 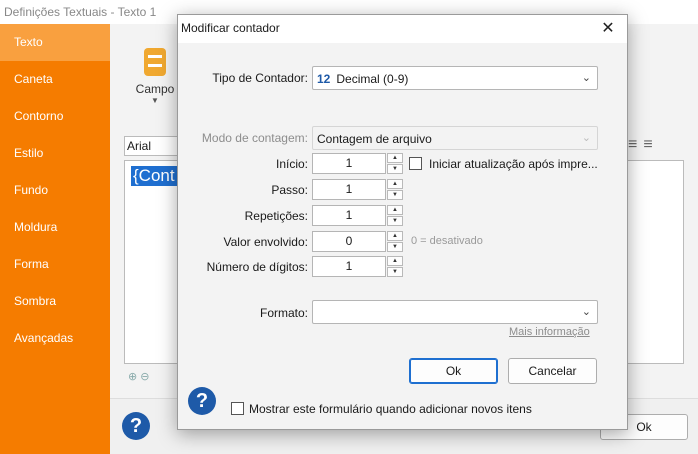 I want to click on start-input: 1, so click(x=349, y=163).